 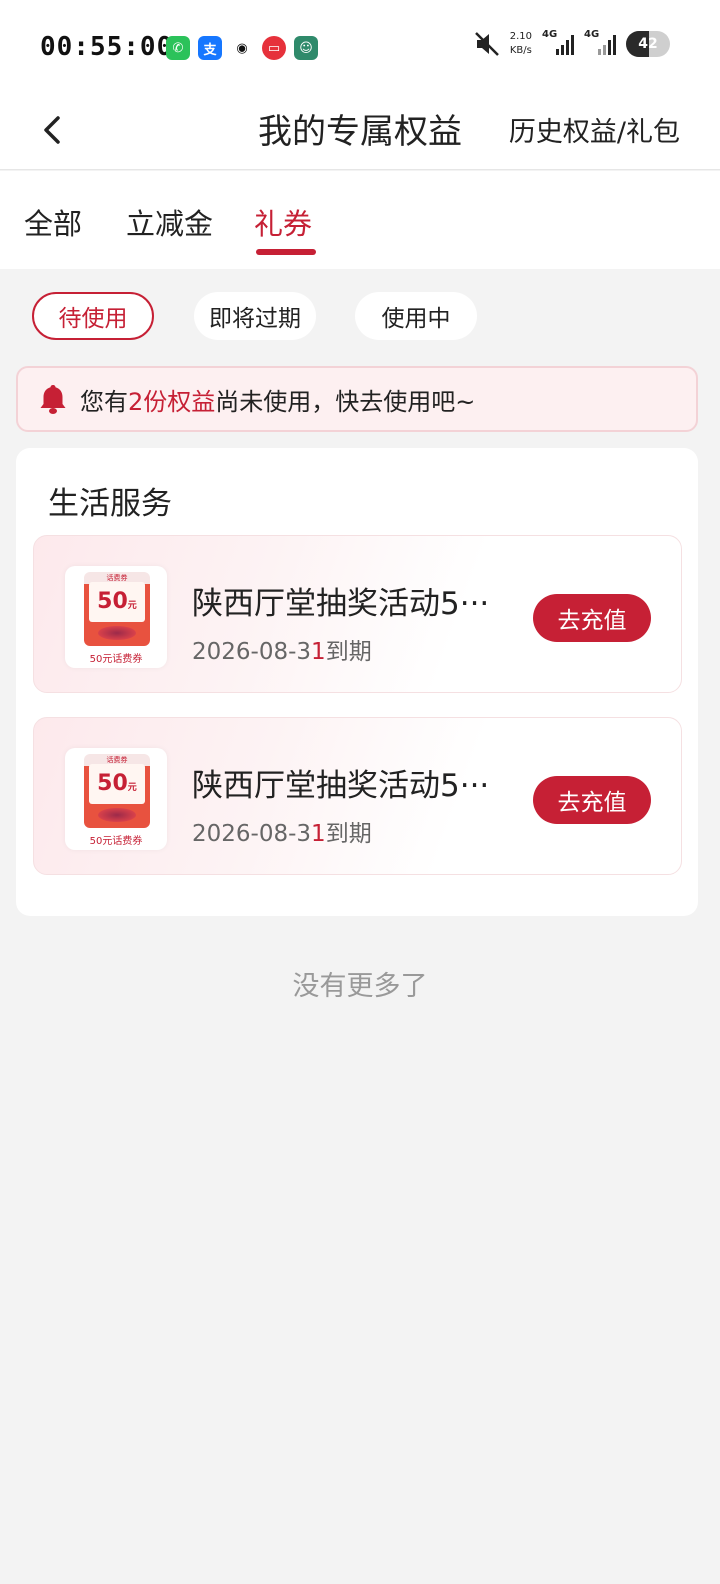 I want to click on status-time: 00:55:00, so click(x=107, y=47).